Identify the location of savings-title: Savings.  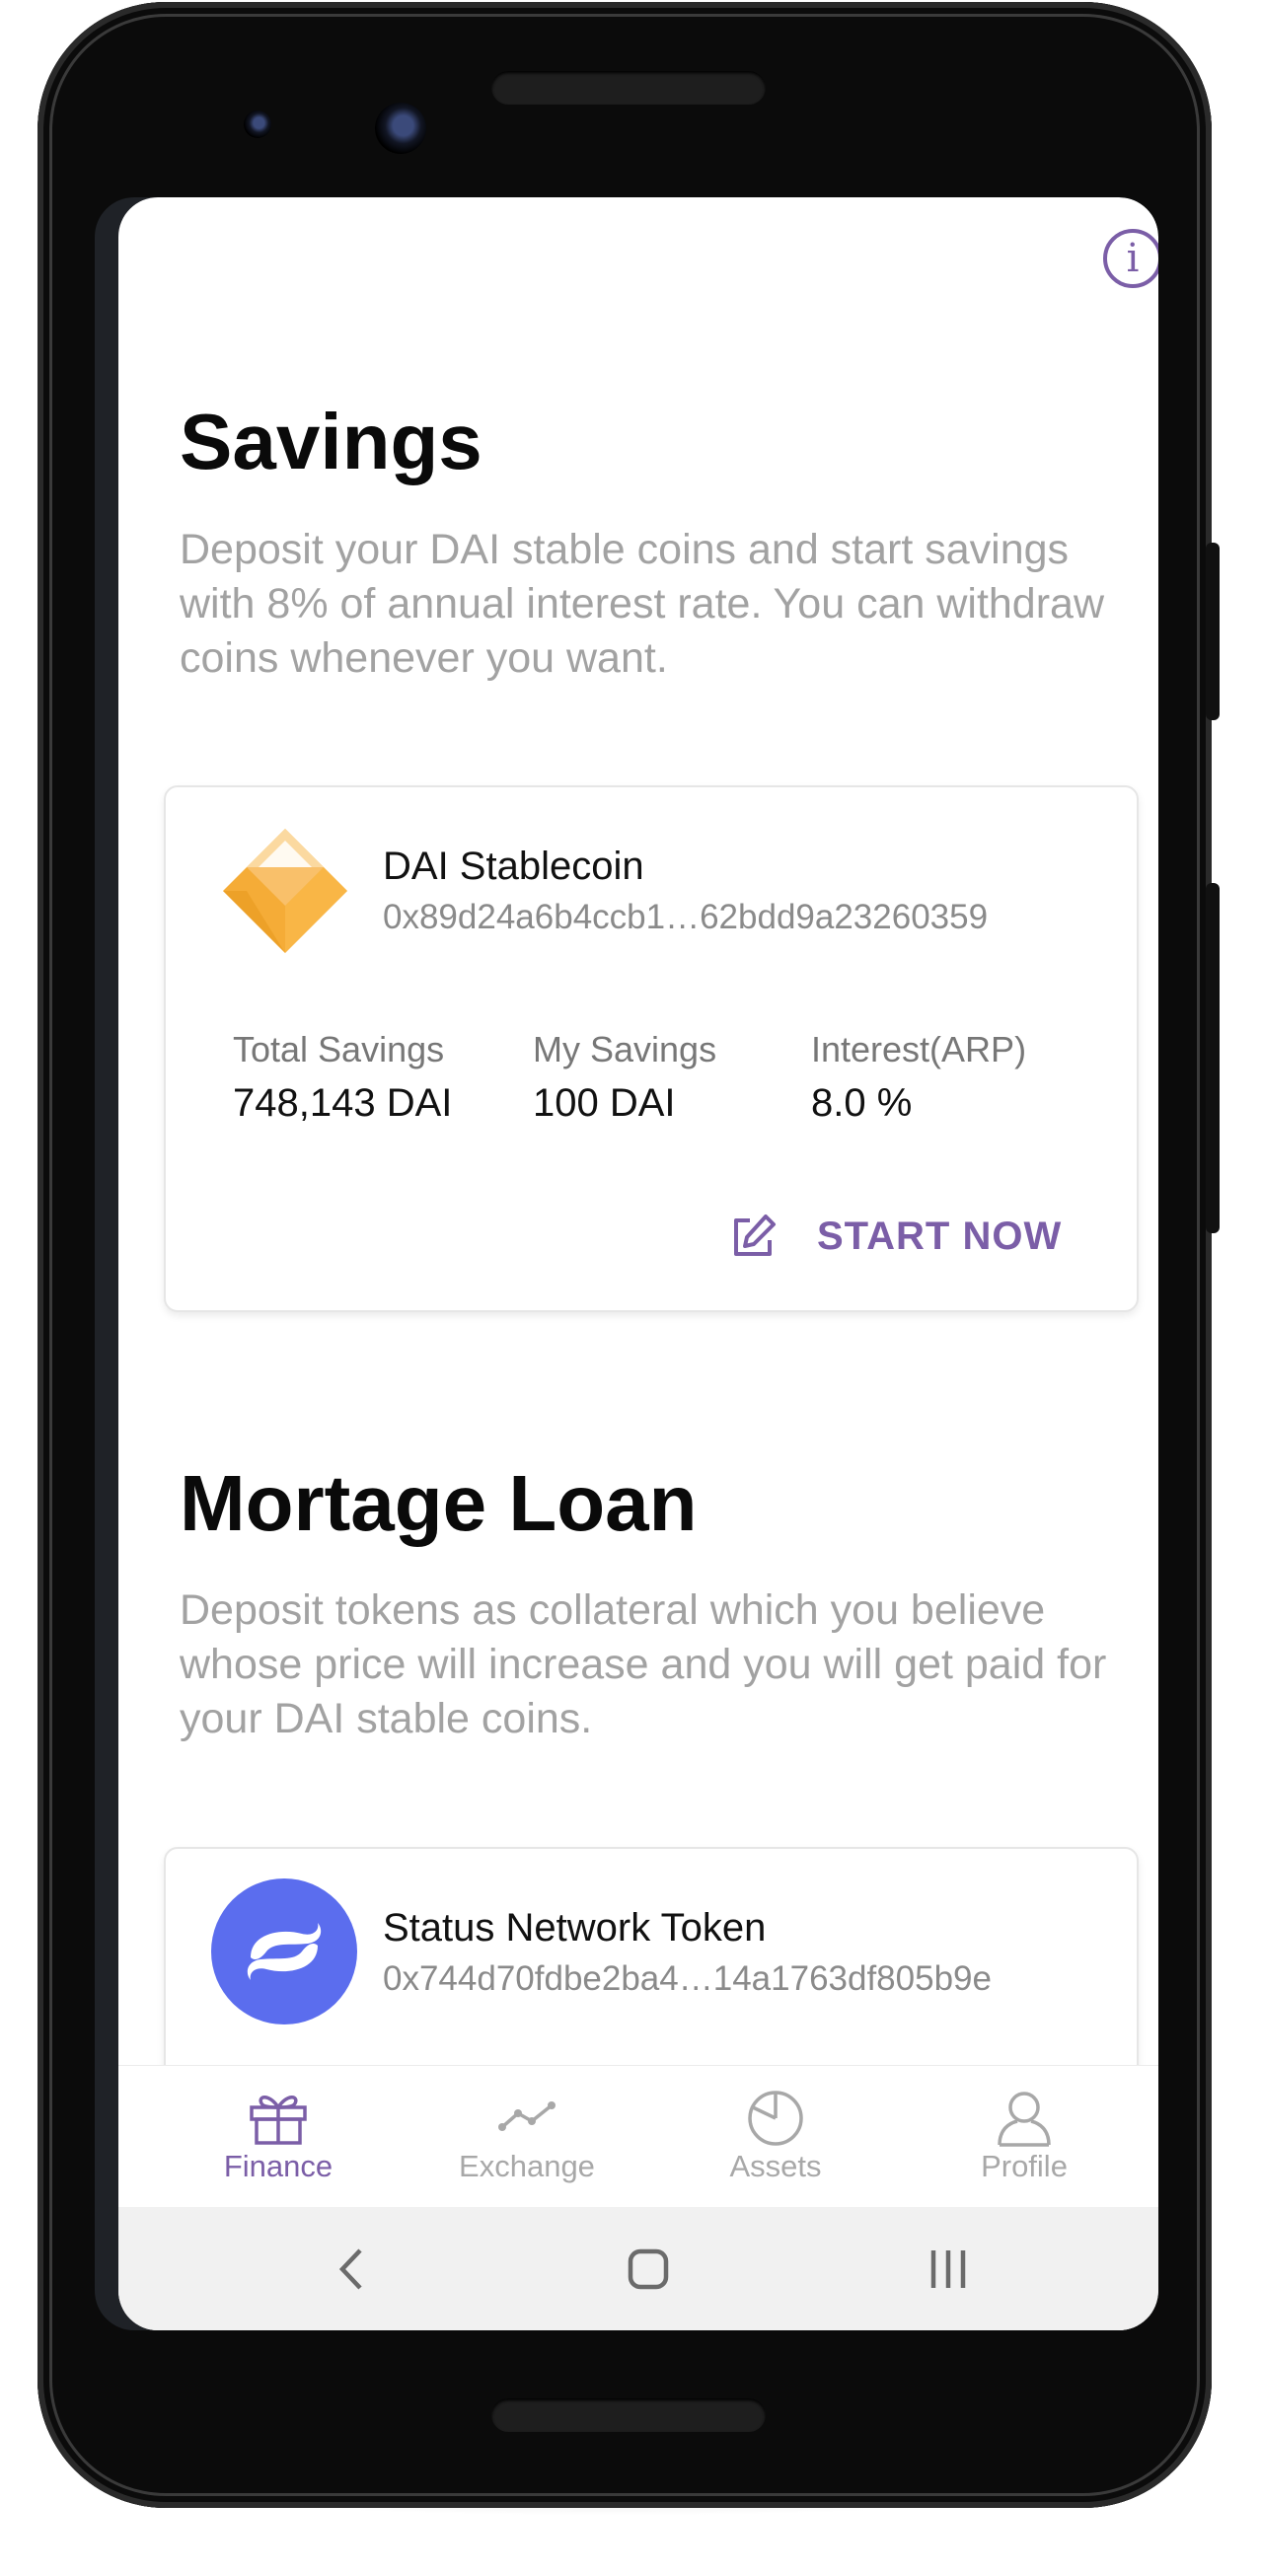
(331, 441).